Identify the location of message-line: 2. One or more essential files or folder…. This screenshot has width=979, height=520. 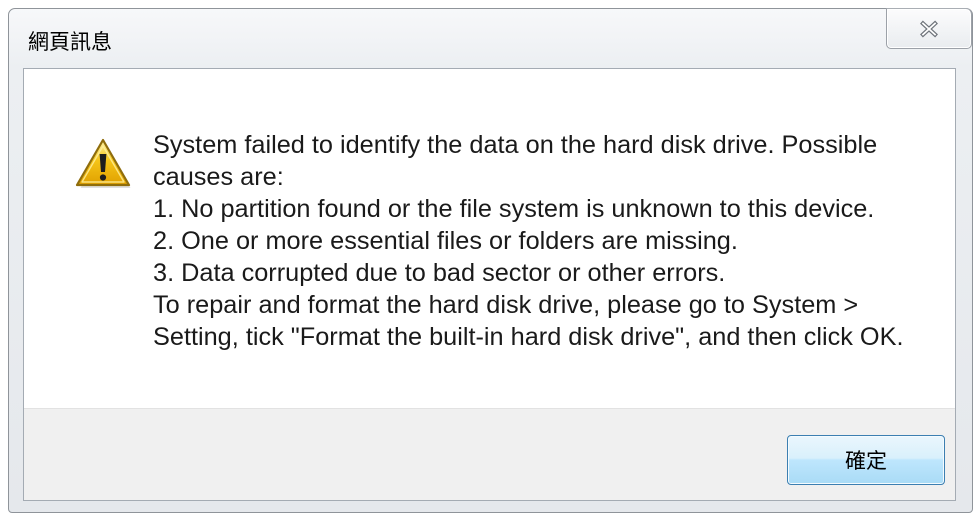
(445, 241).